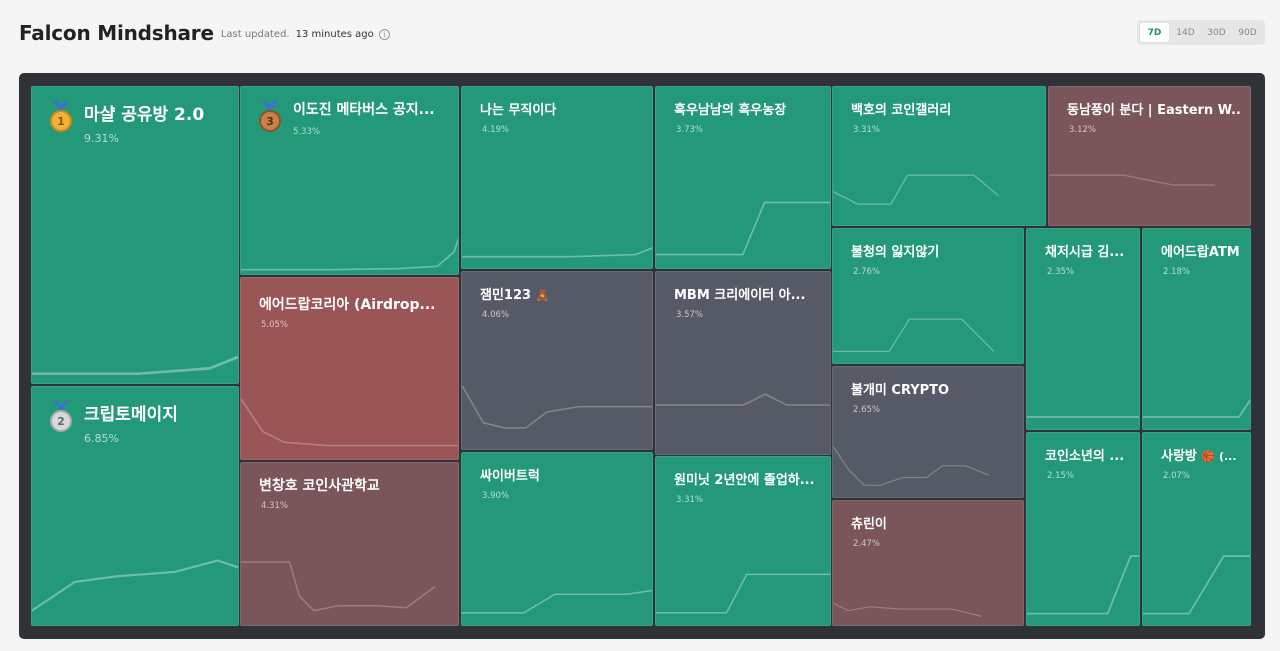 The height and width of the screenshot is (651, 1280). I want to click on tile-name: 크립토메이지, so click(131, 415).